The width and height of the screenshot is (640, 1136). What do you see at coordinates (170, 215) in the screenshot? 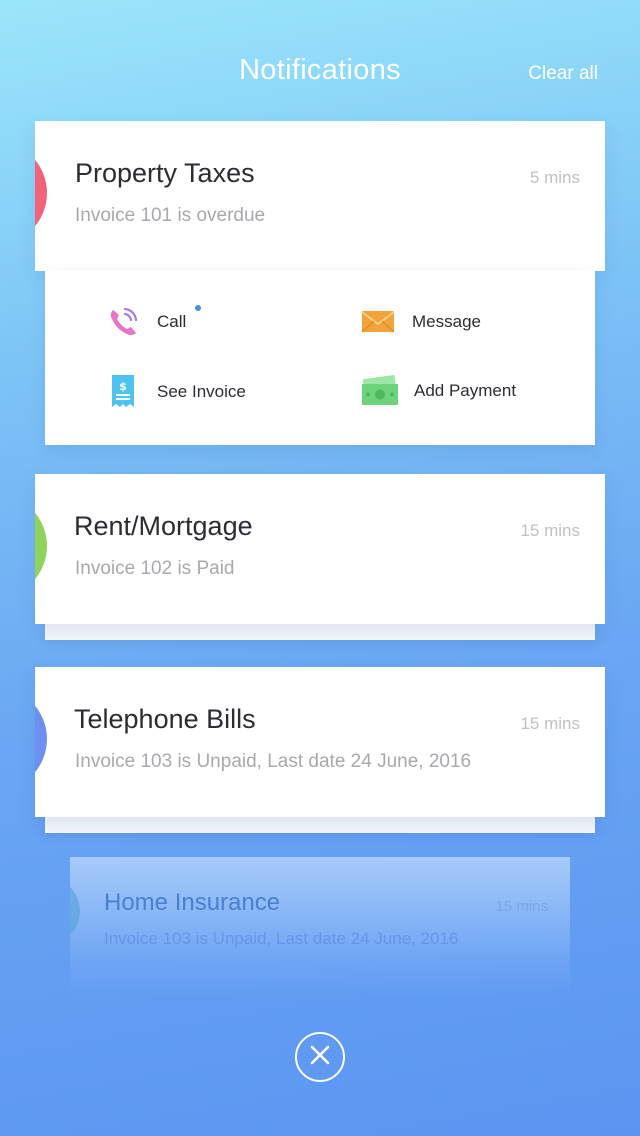
I see `notification-subtitle: Invoice 101 is overdue` at bounding box center [170, 215].